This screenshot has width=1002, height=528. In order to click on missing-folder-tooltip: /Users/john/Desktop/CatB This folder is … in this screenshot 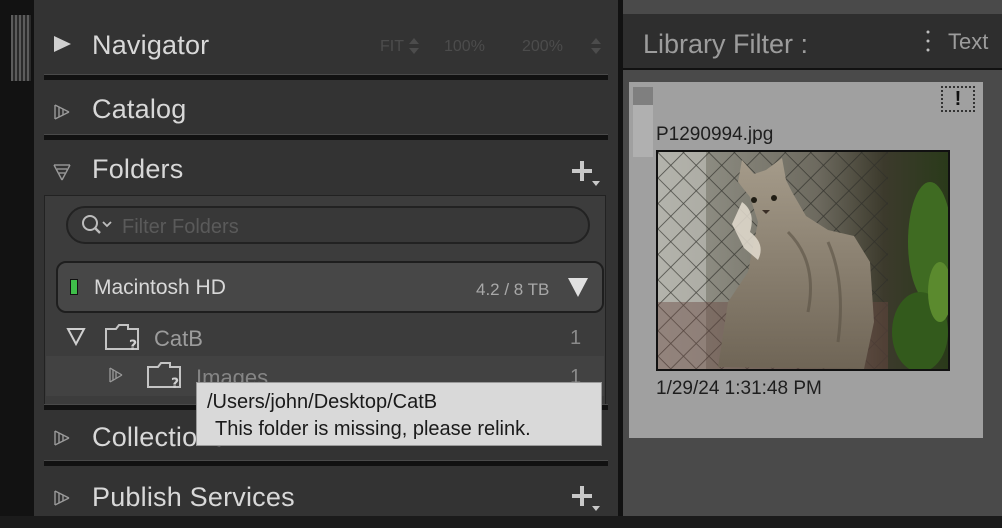, I will do `click(399, 414)`.